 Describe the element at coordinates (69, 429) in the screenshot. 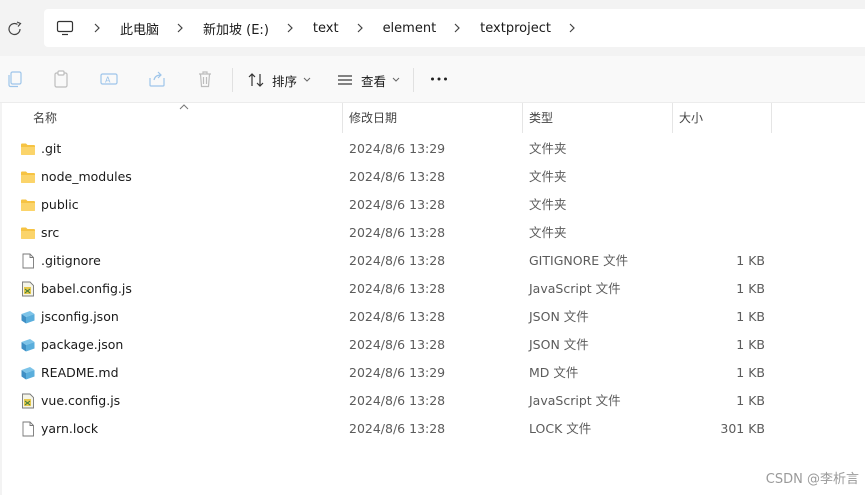

I see `file-name: yarn.lock` at that location.